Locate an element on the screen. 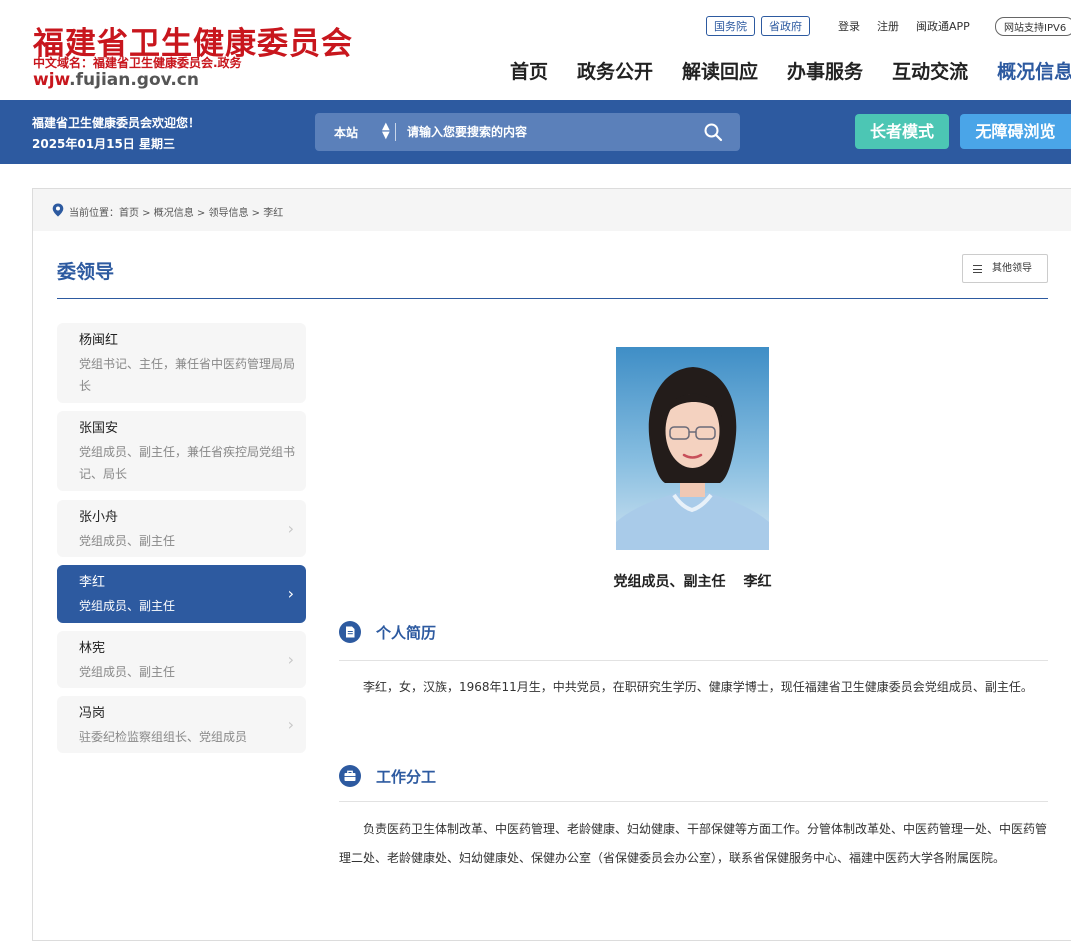  leader-role: 驻委纪检监察组组长、党组成员 is located at coordinates (163, 737).